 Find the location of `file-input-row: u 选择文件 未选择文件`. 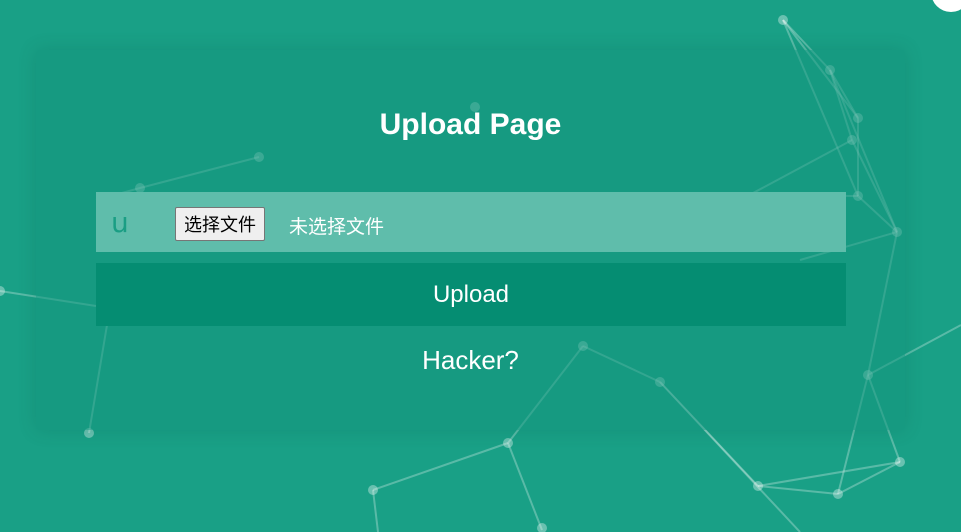

file-input-row: u 选择文件 未选择文件 is located at coordinates (471, 222).